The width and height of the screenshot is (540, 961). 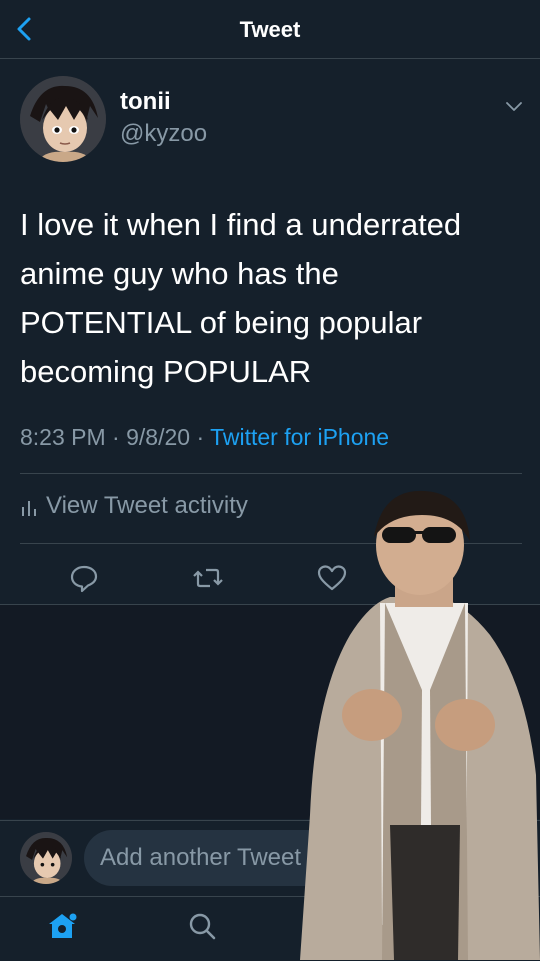 I want to click on avatar, so click(x=63, y=119).